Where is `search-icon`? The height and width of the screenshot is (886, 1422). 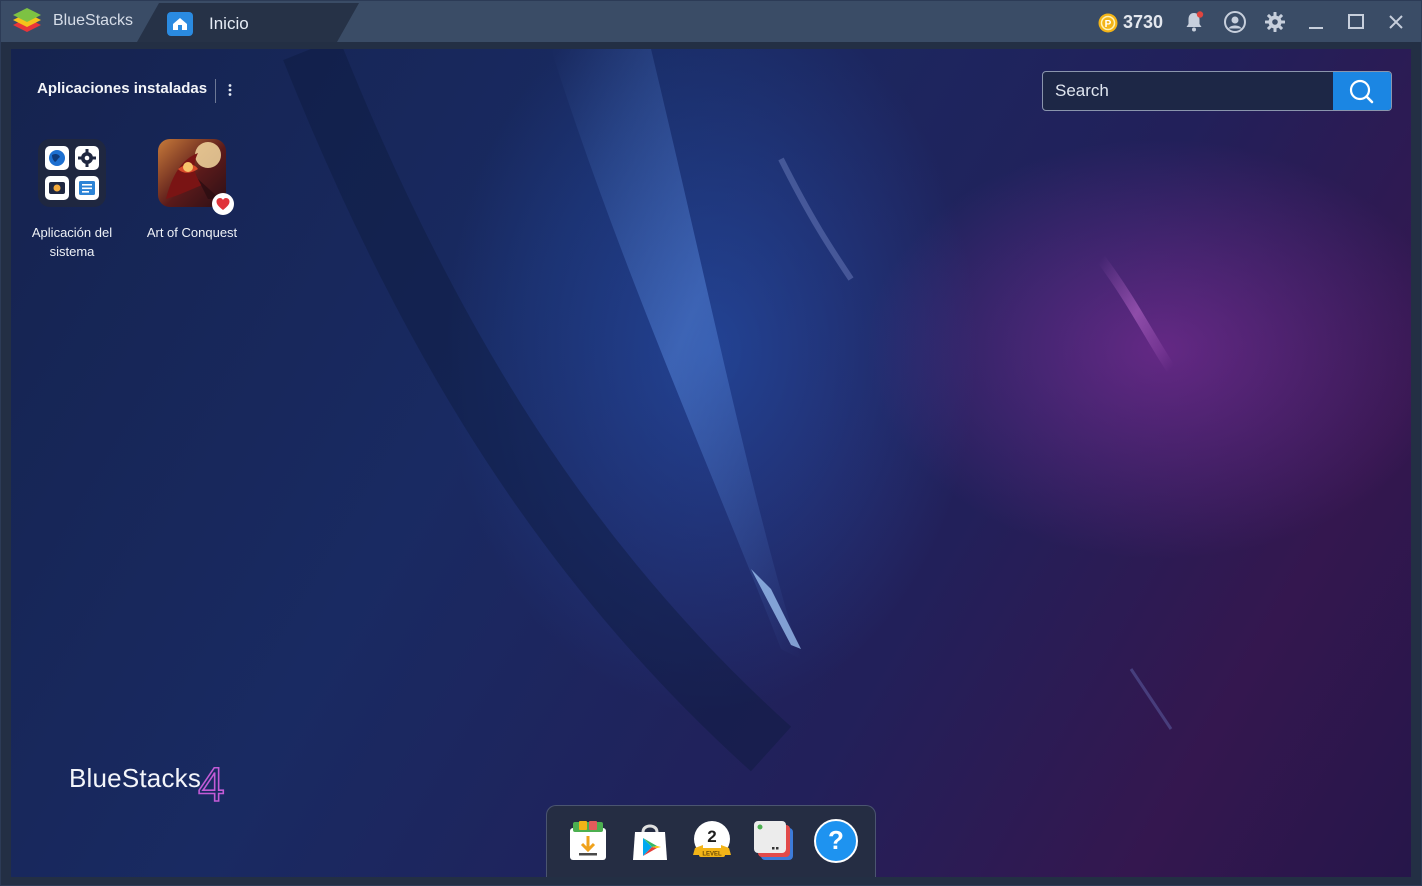 search-icon is located at coordinates (1361, 91).